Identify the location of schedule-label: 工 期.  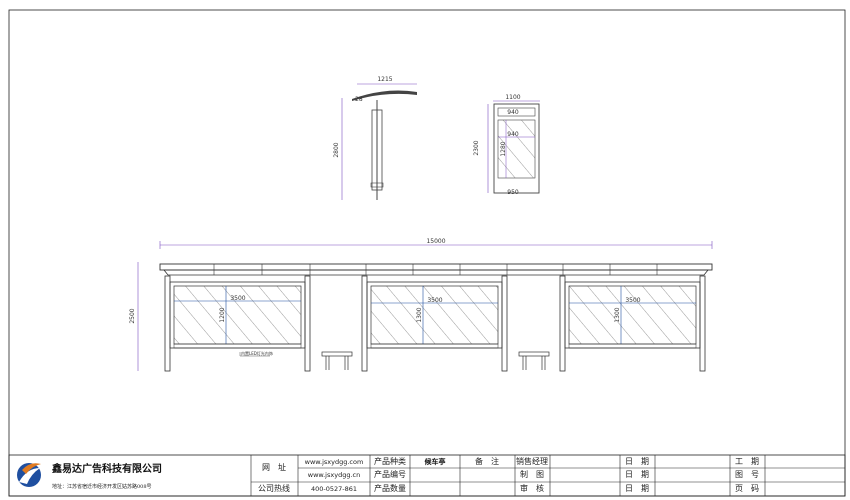
(747, 461).